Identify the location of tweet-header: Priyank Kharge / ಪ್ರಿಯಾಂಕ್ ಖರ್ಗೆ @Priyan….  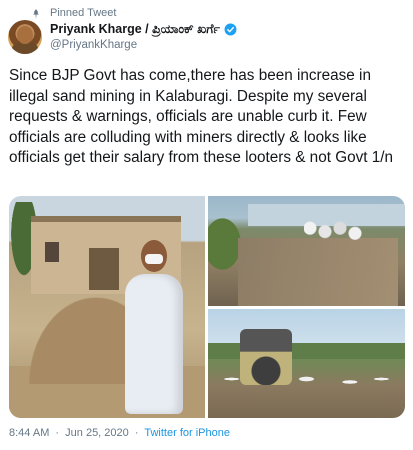
(208, 38).